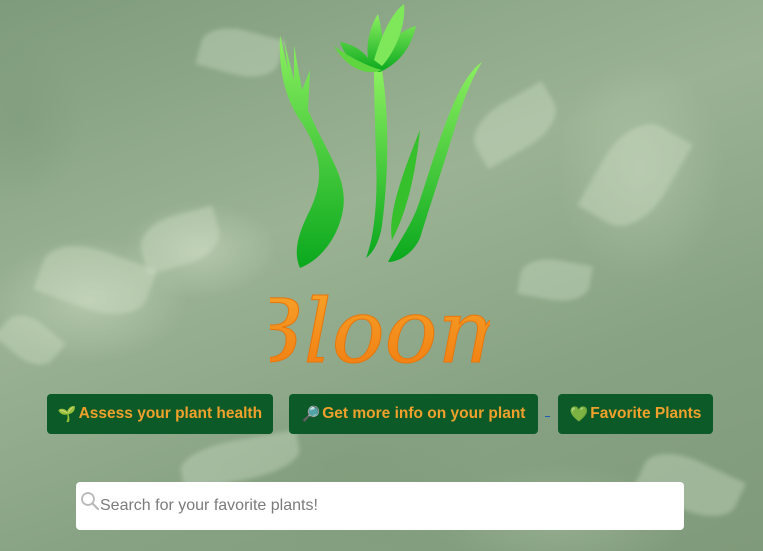  I want to click on info-button-label: Get more info on your plant, so click(424, 413).